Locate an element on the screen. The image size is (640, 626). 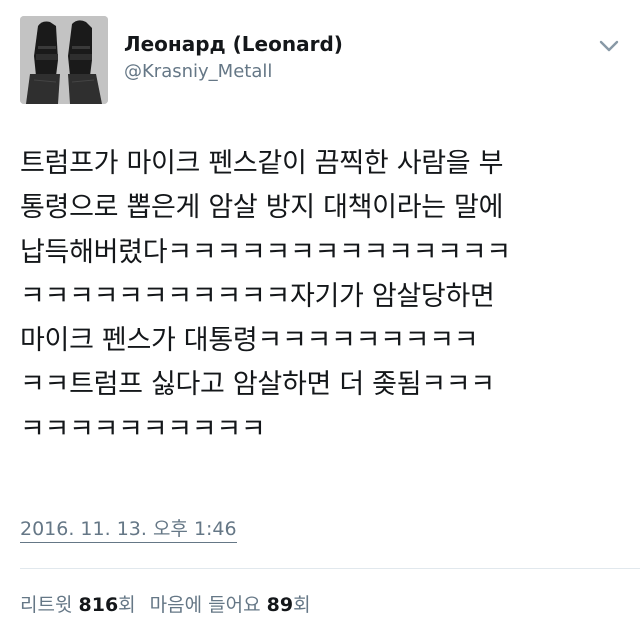
like-unit: 회 is located at coordinates (302, 605).